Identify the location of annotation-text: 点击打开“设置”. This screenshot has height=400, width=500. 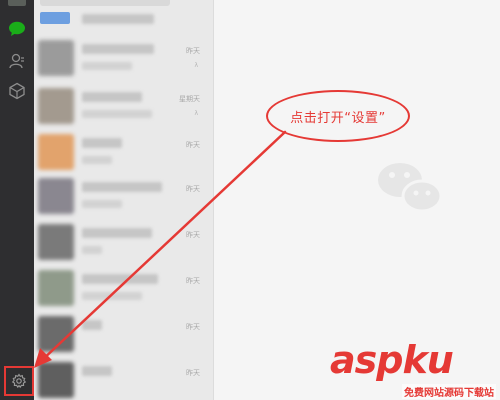
(338, 118).